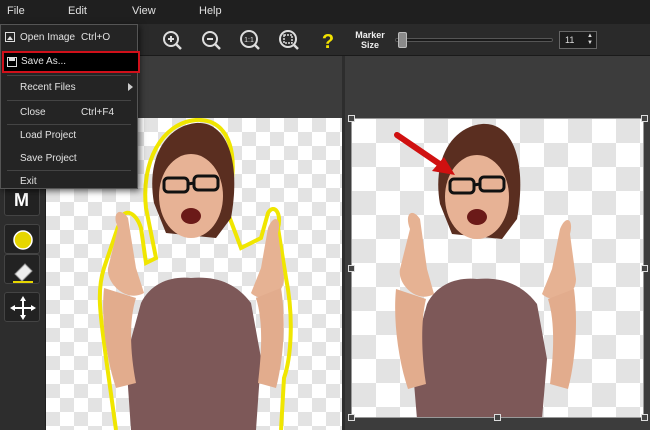 This screenshot has width=650, height=430. I want to click on stepper-down-icon: ▼, so click(590, 43).